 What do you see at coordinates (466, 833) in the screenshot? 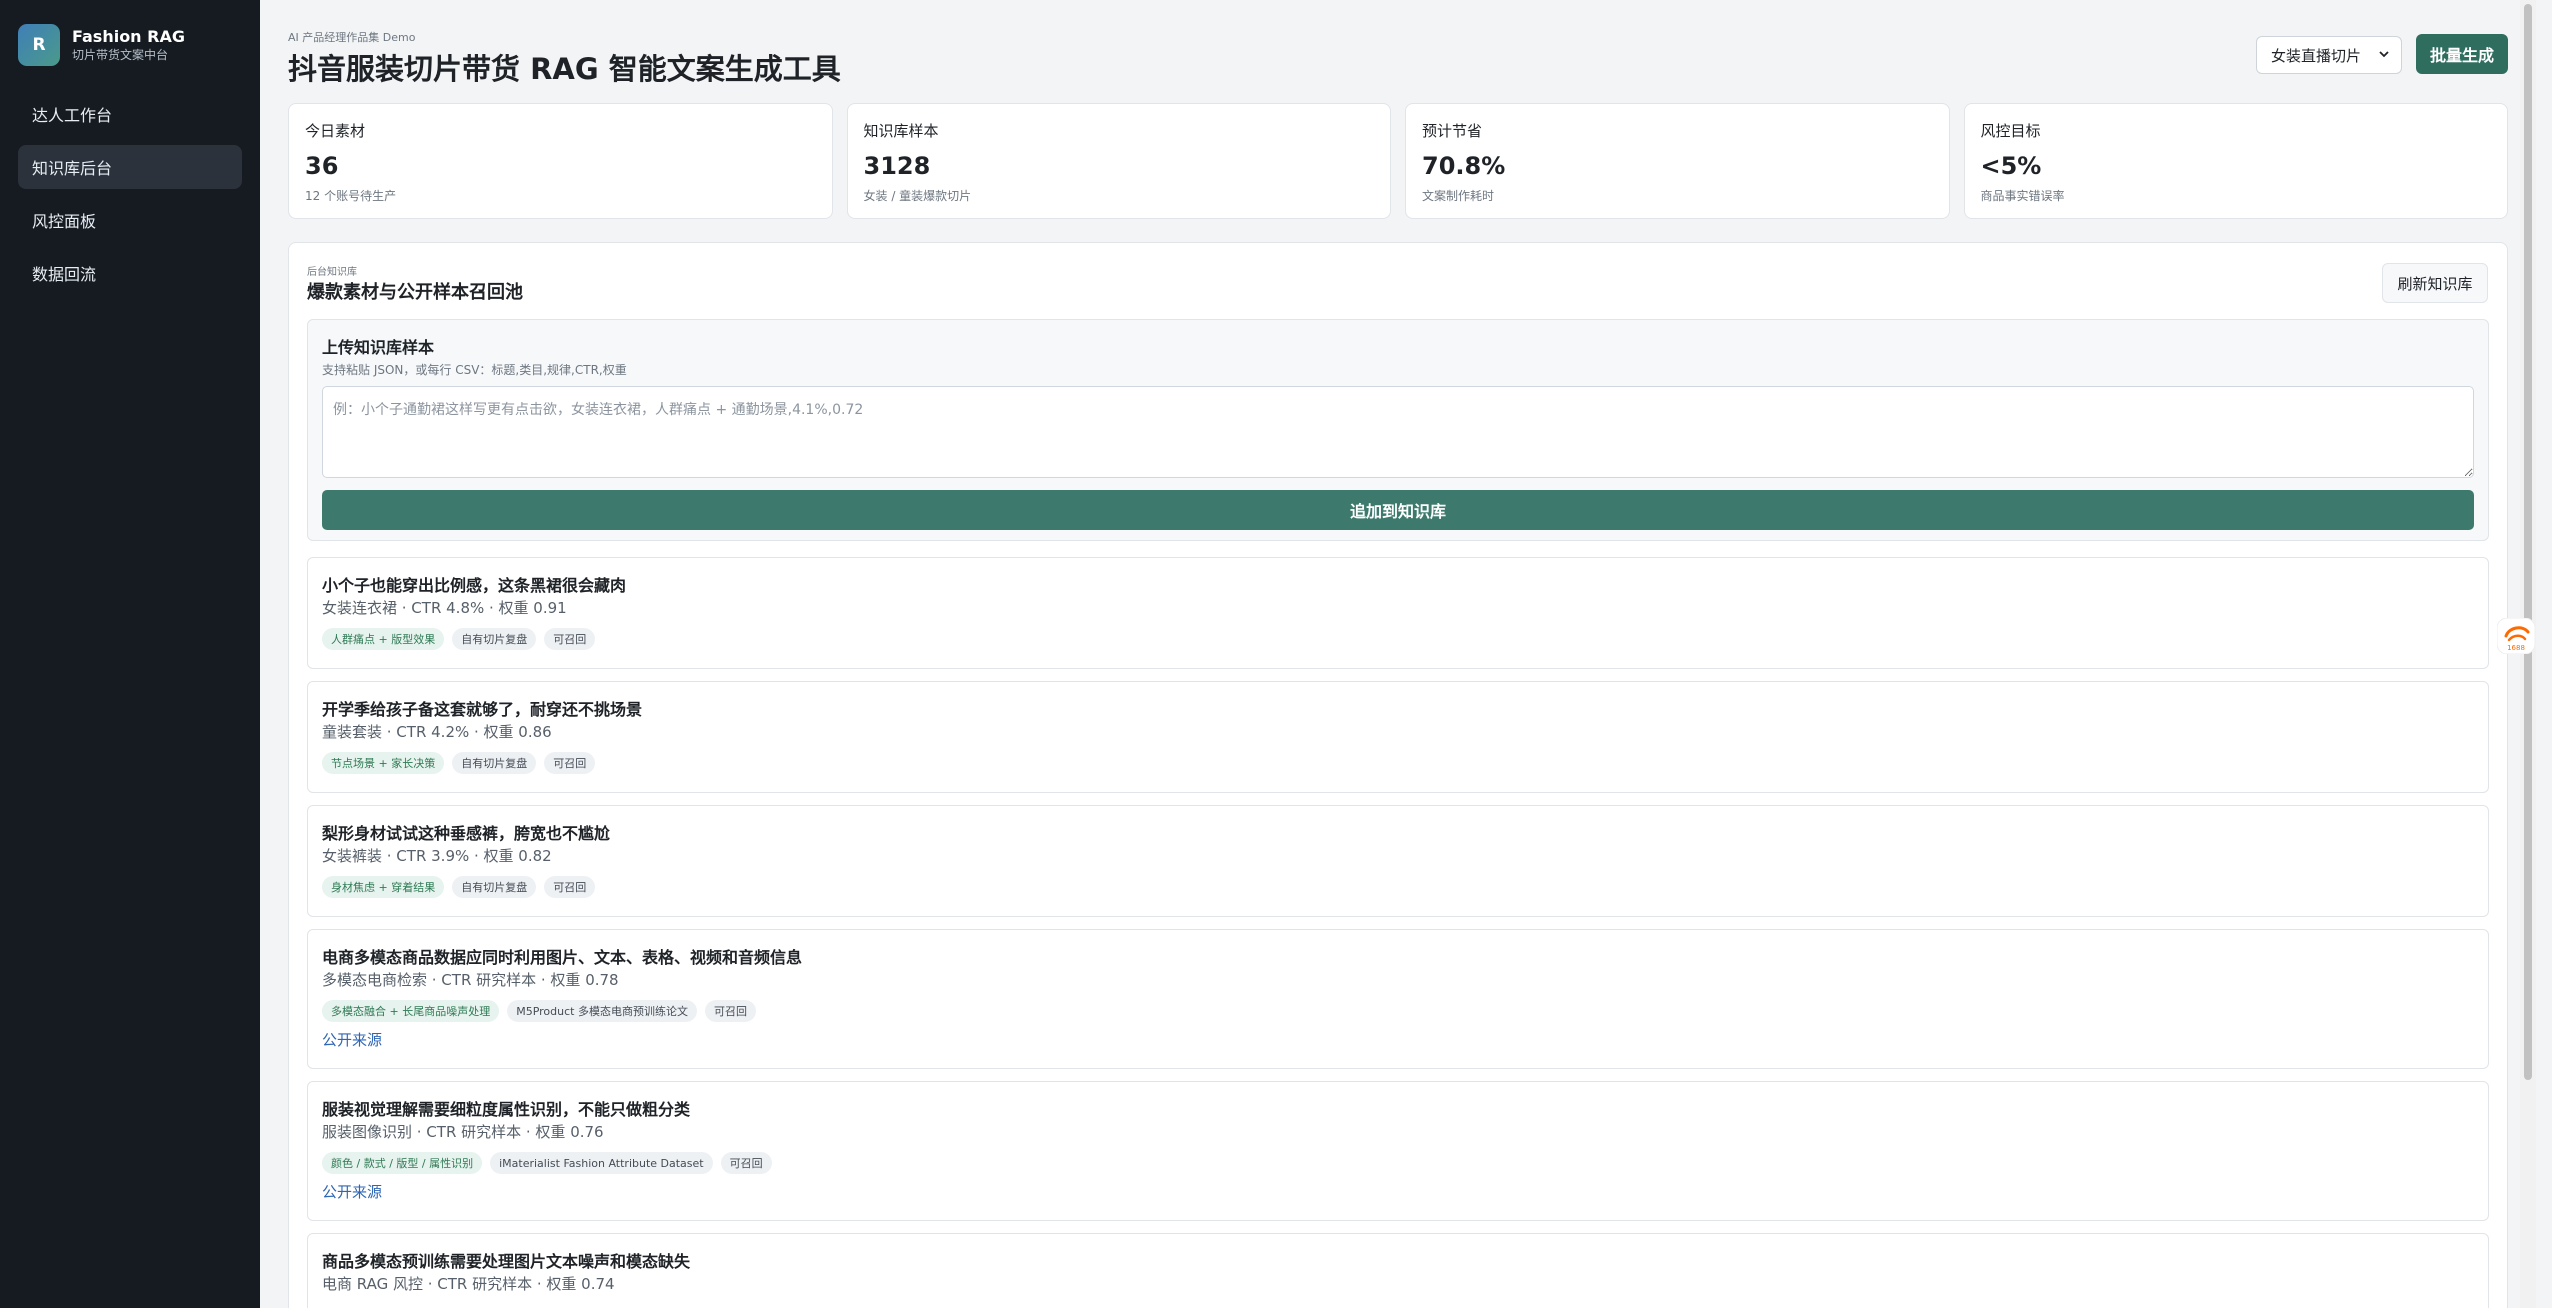
I see `item-title: 梨形身材试试这种垂感裤，胯宽也不尴尬` at bounding box center [466, 833].